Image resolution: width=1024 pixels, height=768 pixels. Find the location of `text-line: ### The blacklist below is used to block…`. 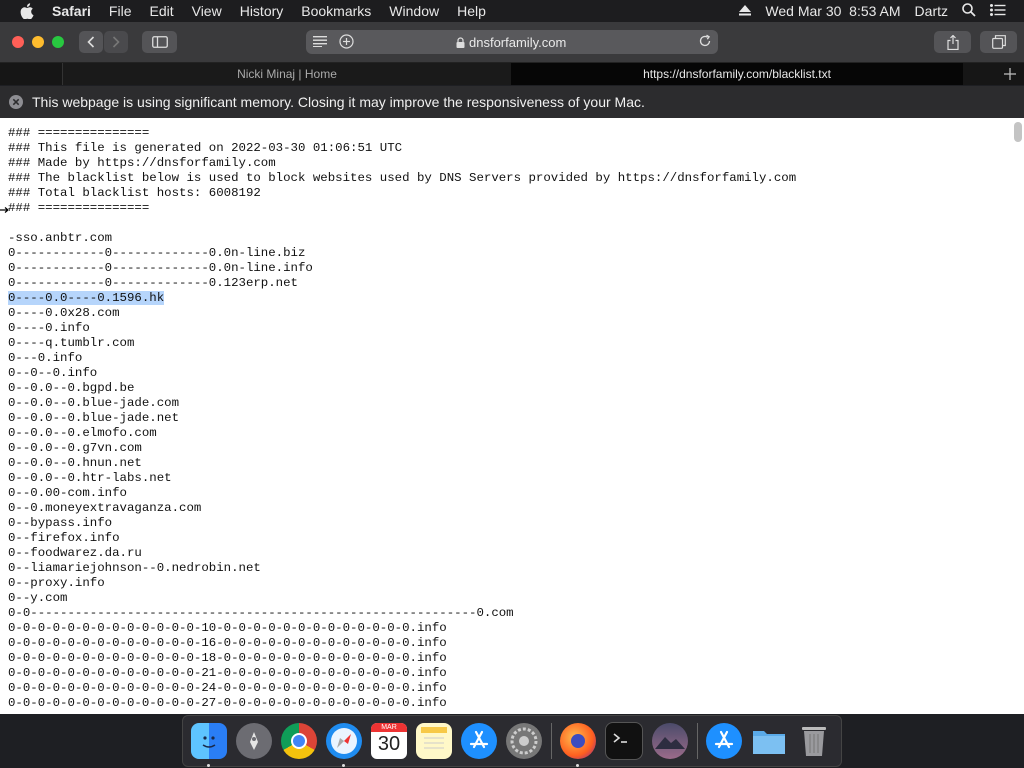

text-line: ### The blacklist below is used to block… is located at coordinates (402, 178).